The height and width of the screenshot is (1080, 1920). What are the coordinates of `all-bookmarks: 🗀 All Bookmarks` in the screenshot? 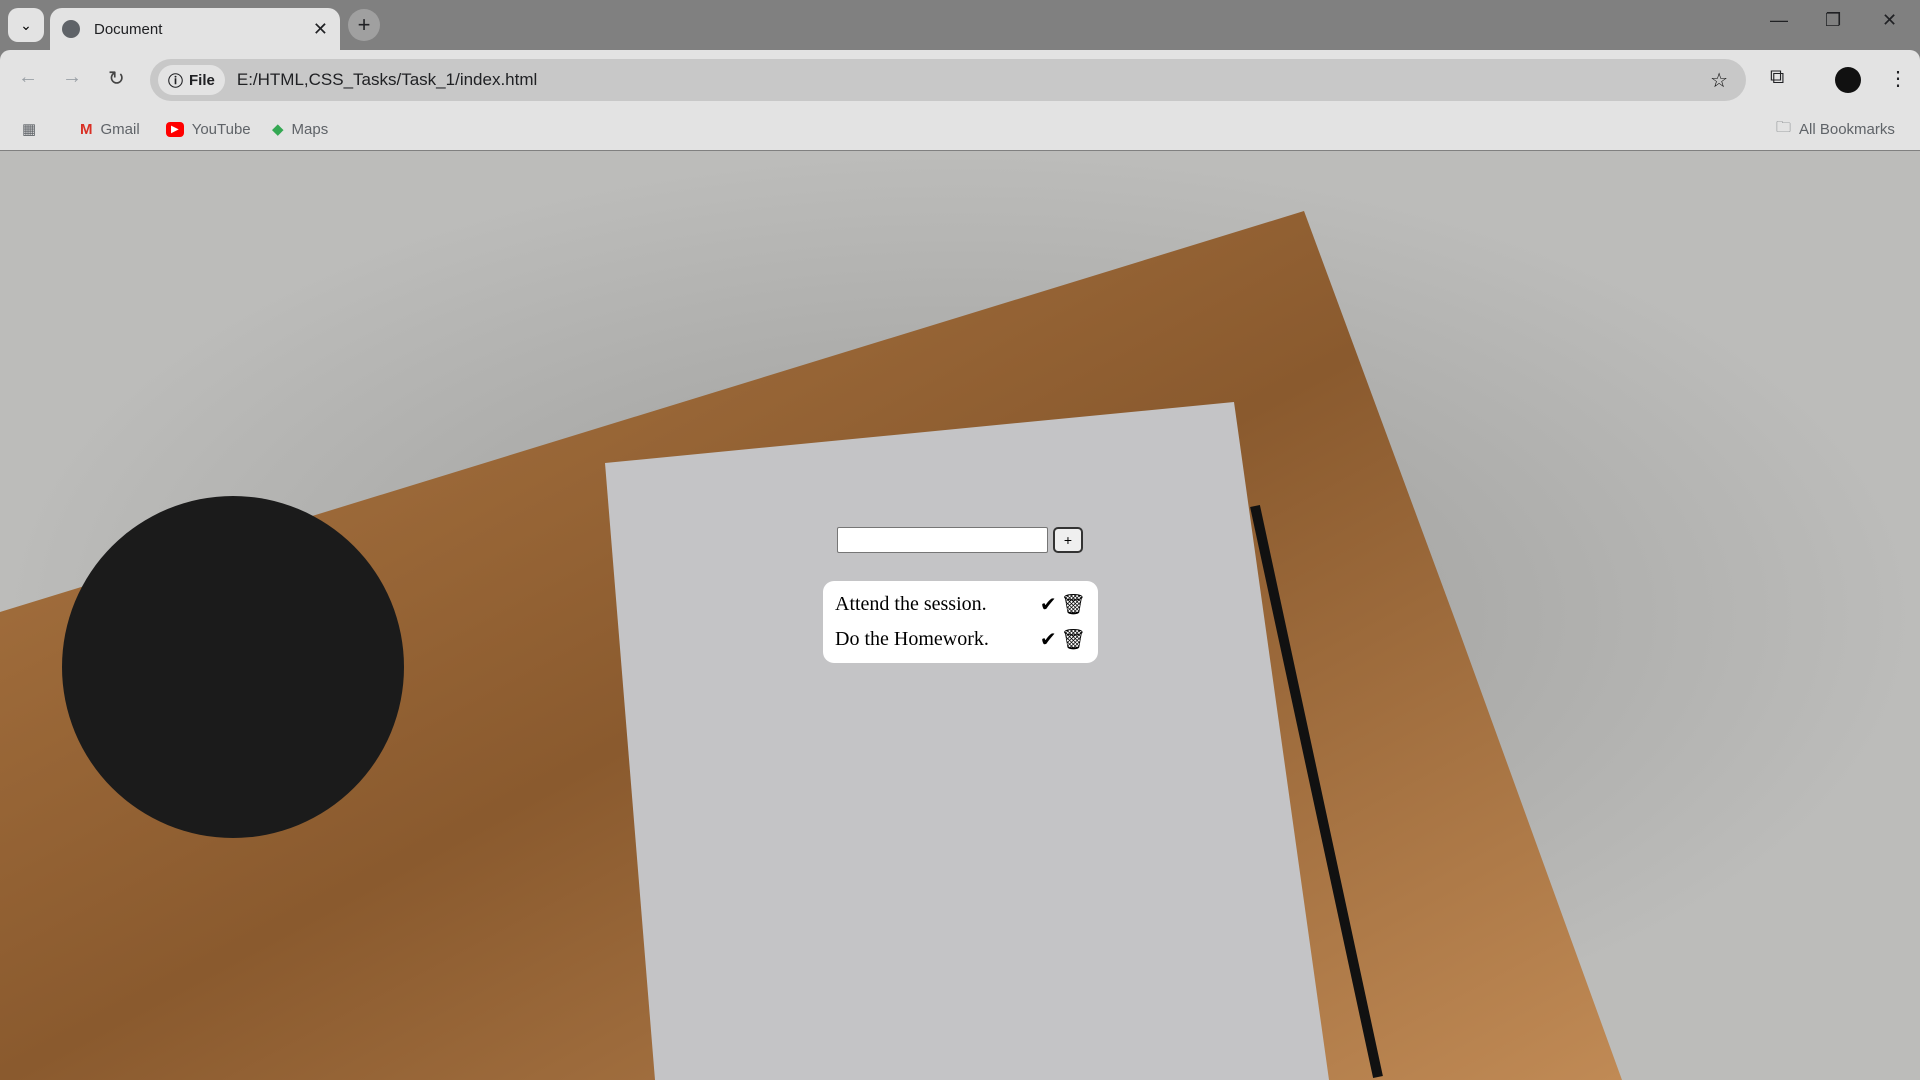 It's located at (1835, 129).